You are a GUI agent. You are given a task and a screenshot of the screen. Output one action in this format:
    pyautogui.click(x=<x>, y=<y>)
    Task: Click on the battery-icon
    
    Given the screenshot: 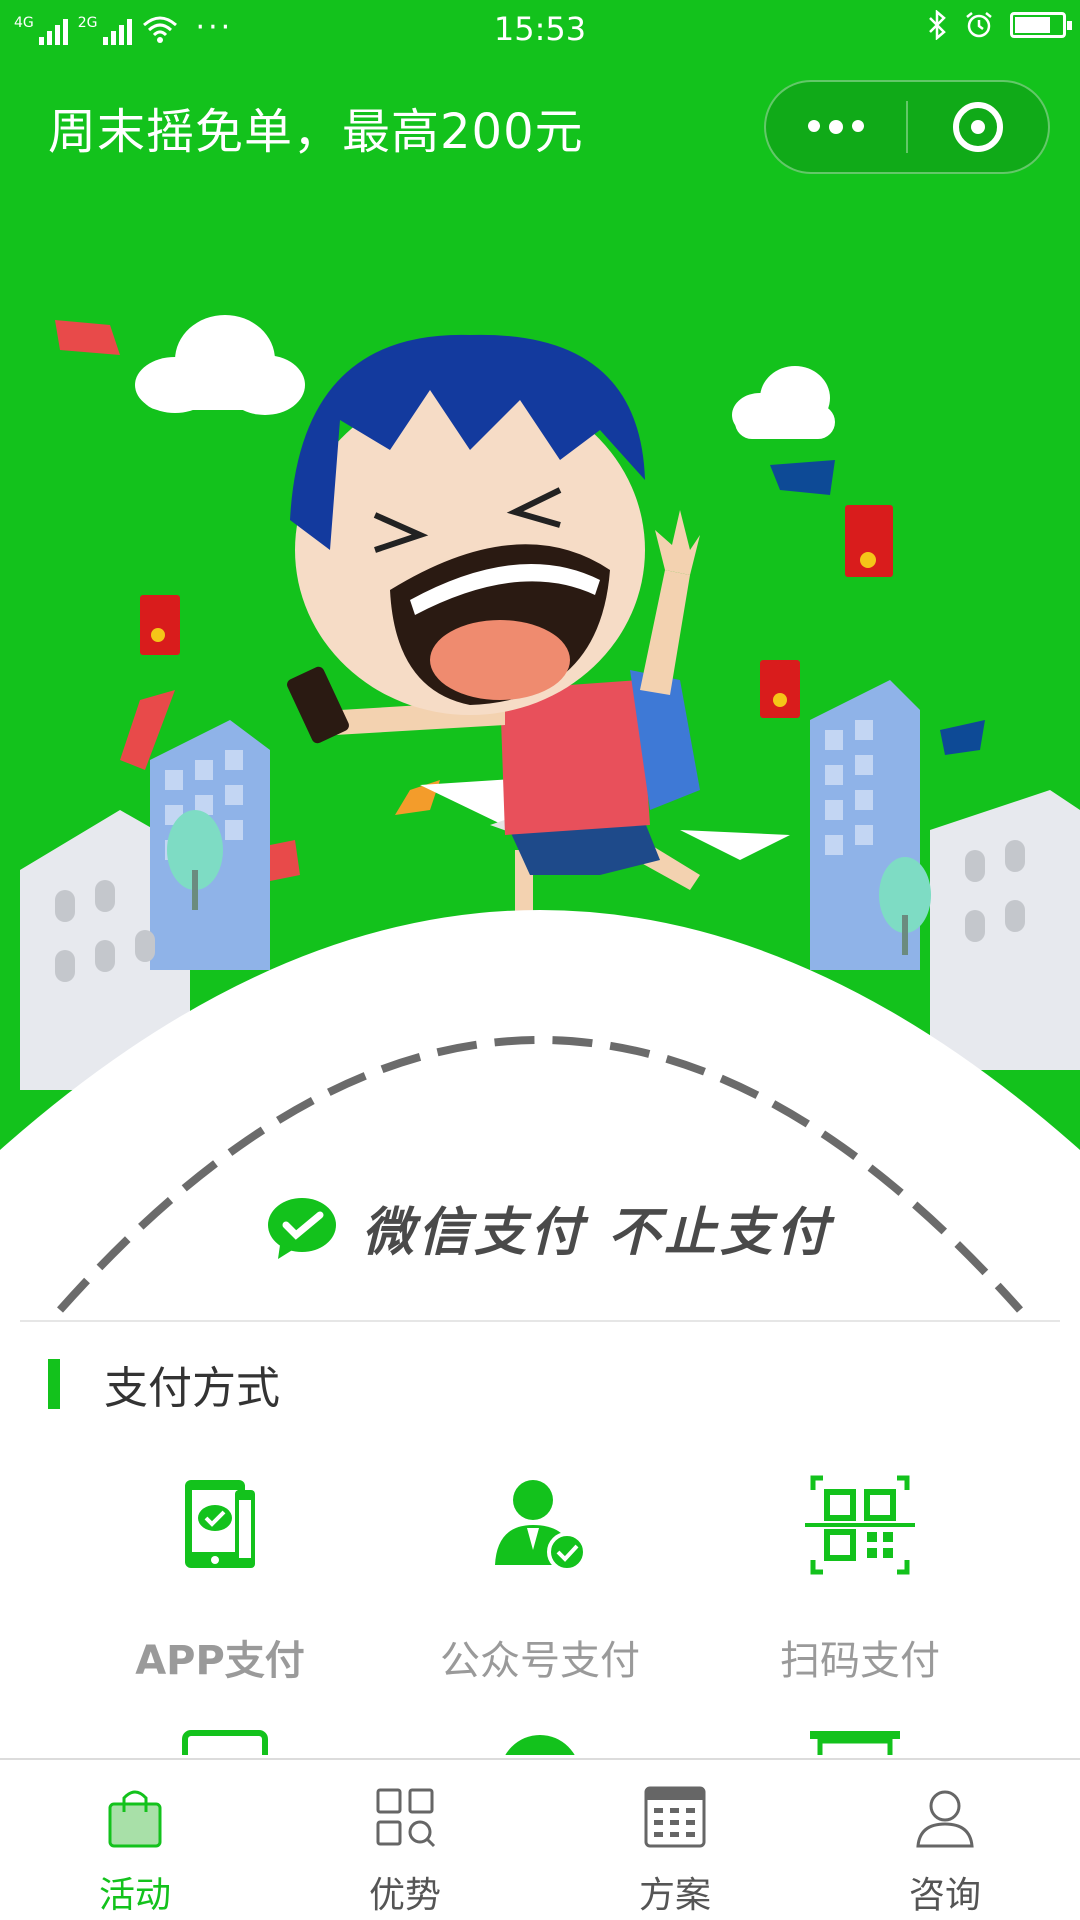 What is the action you would take?
    pyautogui.click(x=1041, y=25)
    